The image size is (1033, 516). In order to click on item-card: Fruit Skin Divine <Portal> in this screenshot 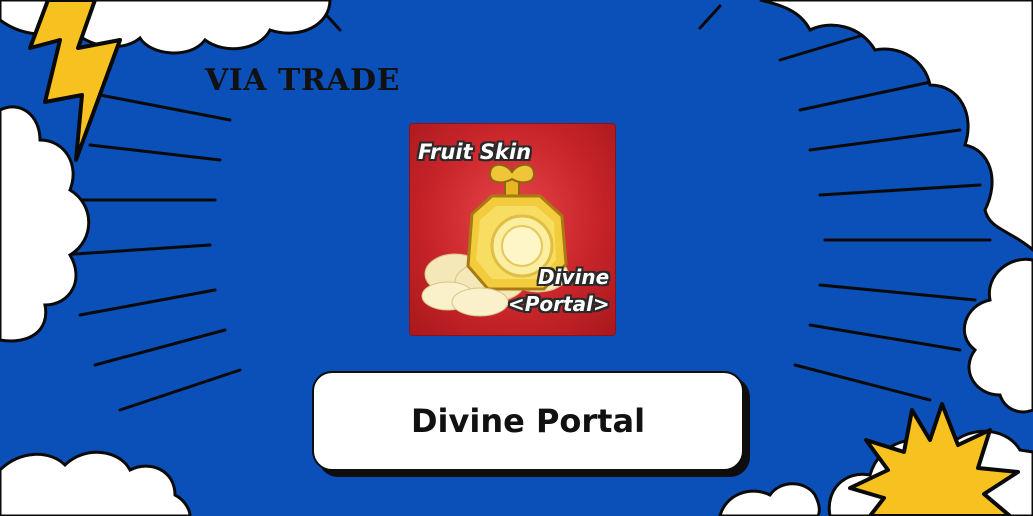, I will do `click(512, 229)`.